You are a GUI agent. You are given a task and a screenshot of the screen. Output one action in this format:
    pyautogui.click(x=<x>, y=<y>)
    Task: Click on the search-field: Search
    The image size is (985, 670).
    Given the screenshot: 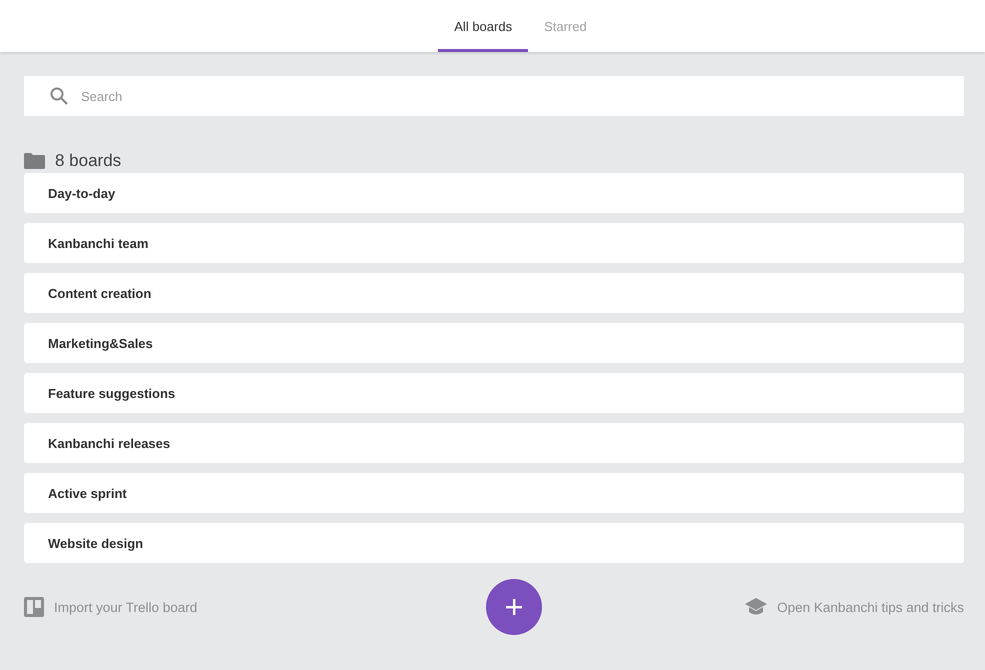 What is the action you would take?
    pyautogui.click(x=494, y=96)
    